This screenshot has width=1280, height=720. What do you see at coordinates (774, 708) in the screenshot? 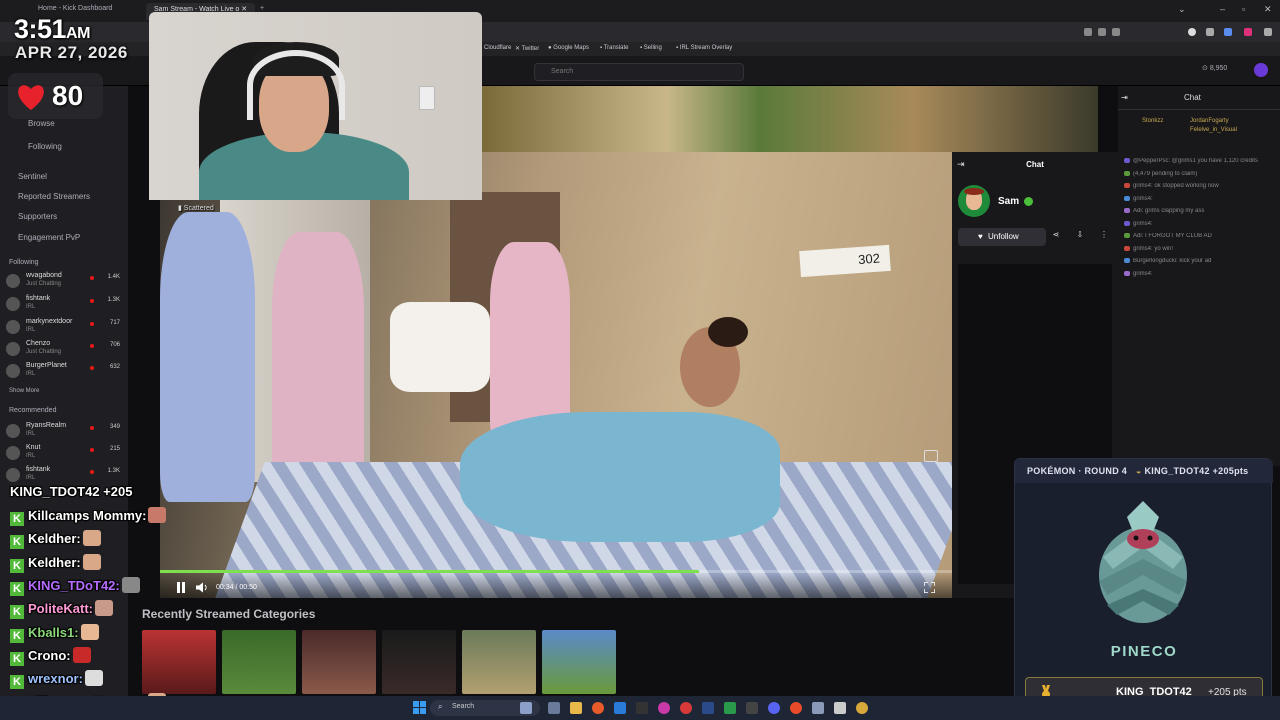
I see `discord-icon` at bounding box center [774, 708].